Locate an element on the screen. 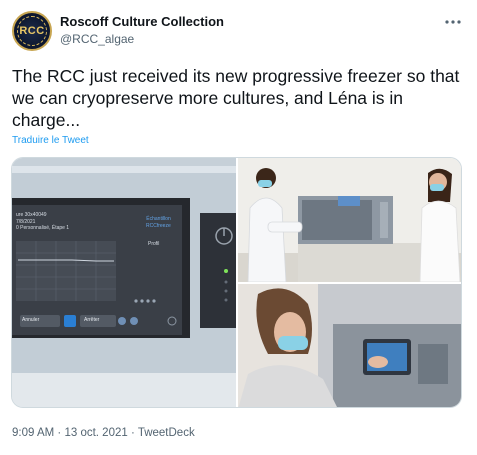 The image size is (477, 455). screen-right-block: Échantillon RCCfreeze is located at coordinates (158, 222).